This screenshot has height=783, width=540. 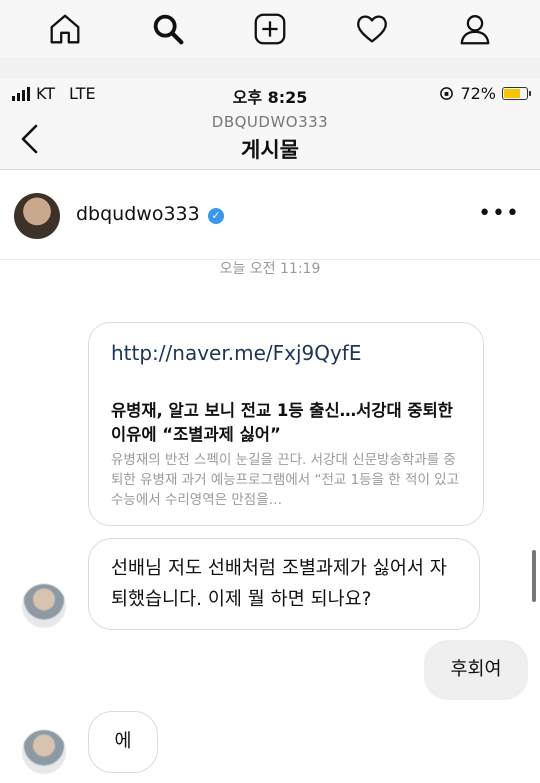 What do you see at coordinates (516, 93) in the screenshot?
I see `battery-icon` at bounding box center [516, 93].